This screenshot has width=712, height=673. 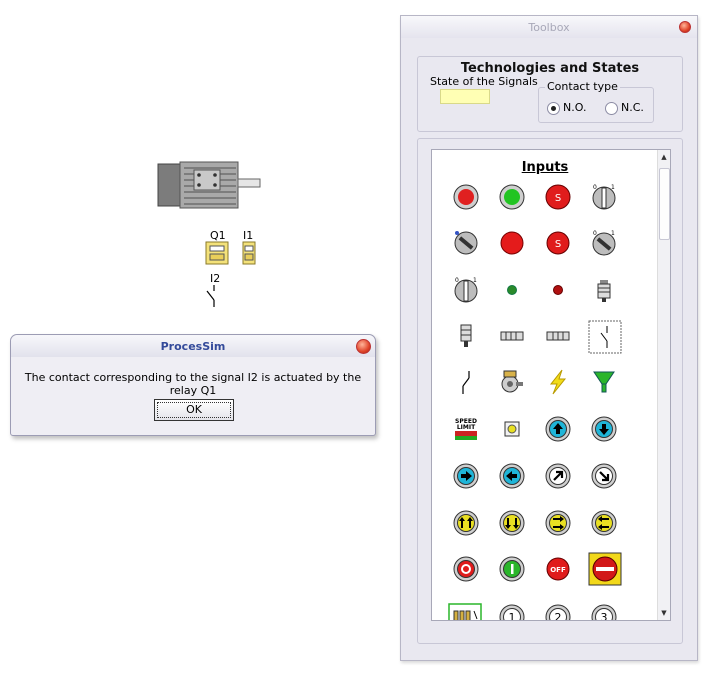 I want to click on green-on-button-icon, so click(x=512, y=569).